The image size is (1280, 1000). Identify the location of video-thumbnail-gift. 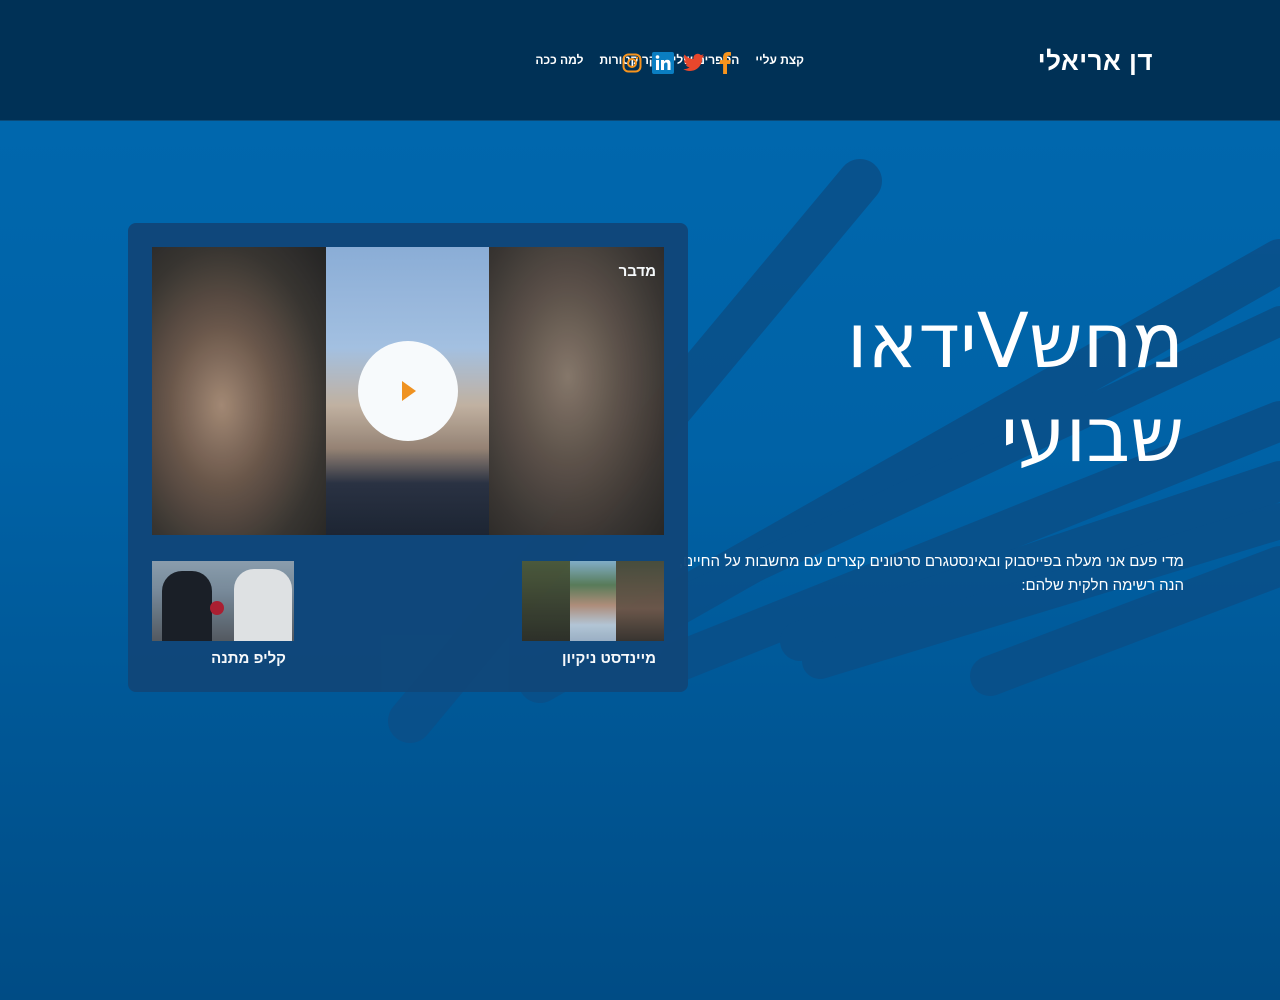
(223, 601).